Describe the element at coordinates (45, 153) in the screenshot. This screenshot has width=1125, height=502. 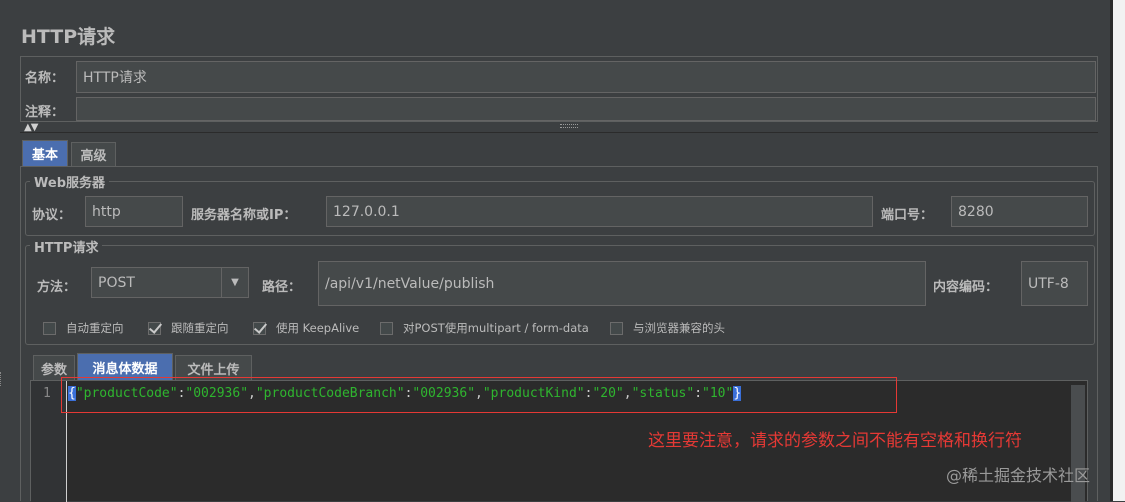
I see `tab-basic: 基本` at that location.